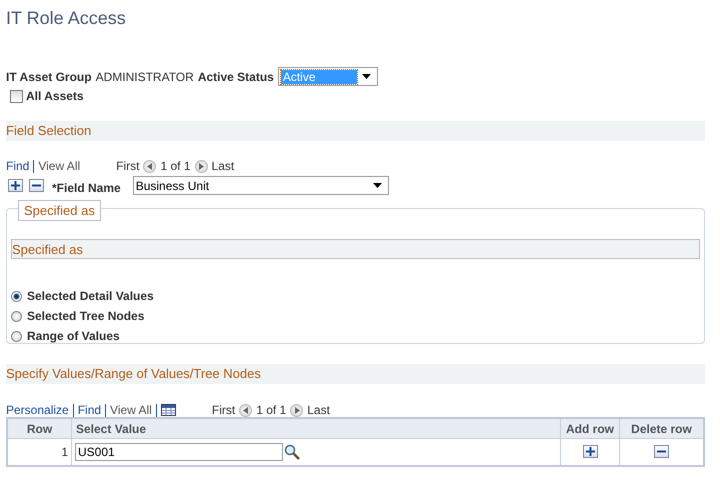 This screenshot has width=720, height=497. Describe the element at coordinates (85, 316) in the screenshot. I see `radio-label: Selected Tree Nodes` at that location.